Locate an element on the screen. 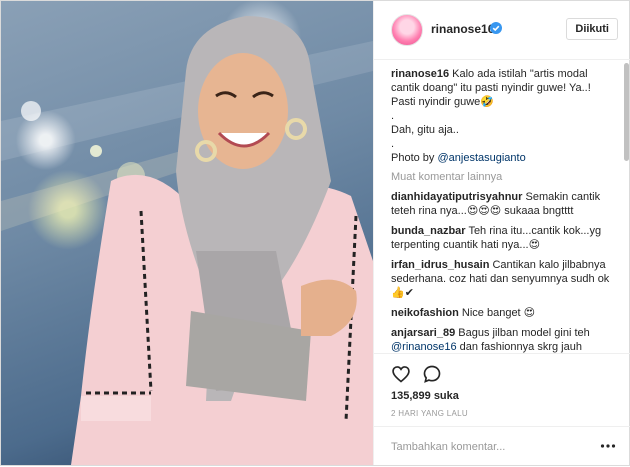 The image size is (630, 467). comment-text: Nice banget 😍 is located at coordinates (498, 313).